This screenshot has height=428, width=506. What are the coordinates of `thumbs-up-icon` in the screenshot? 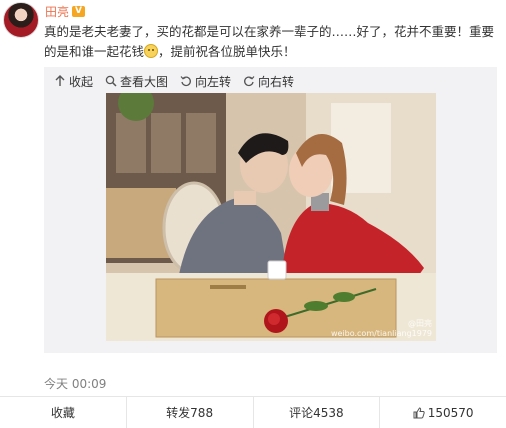 It's located at (419, 412).